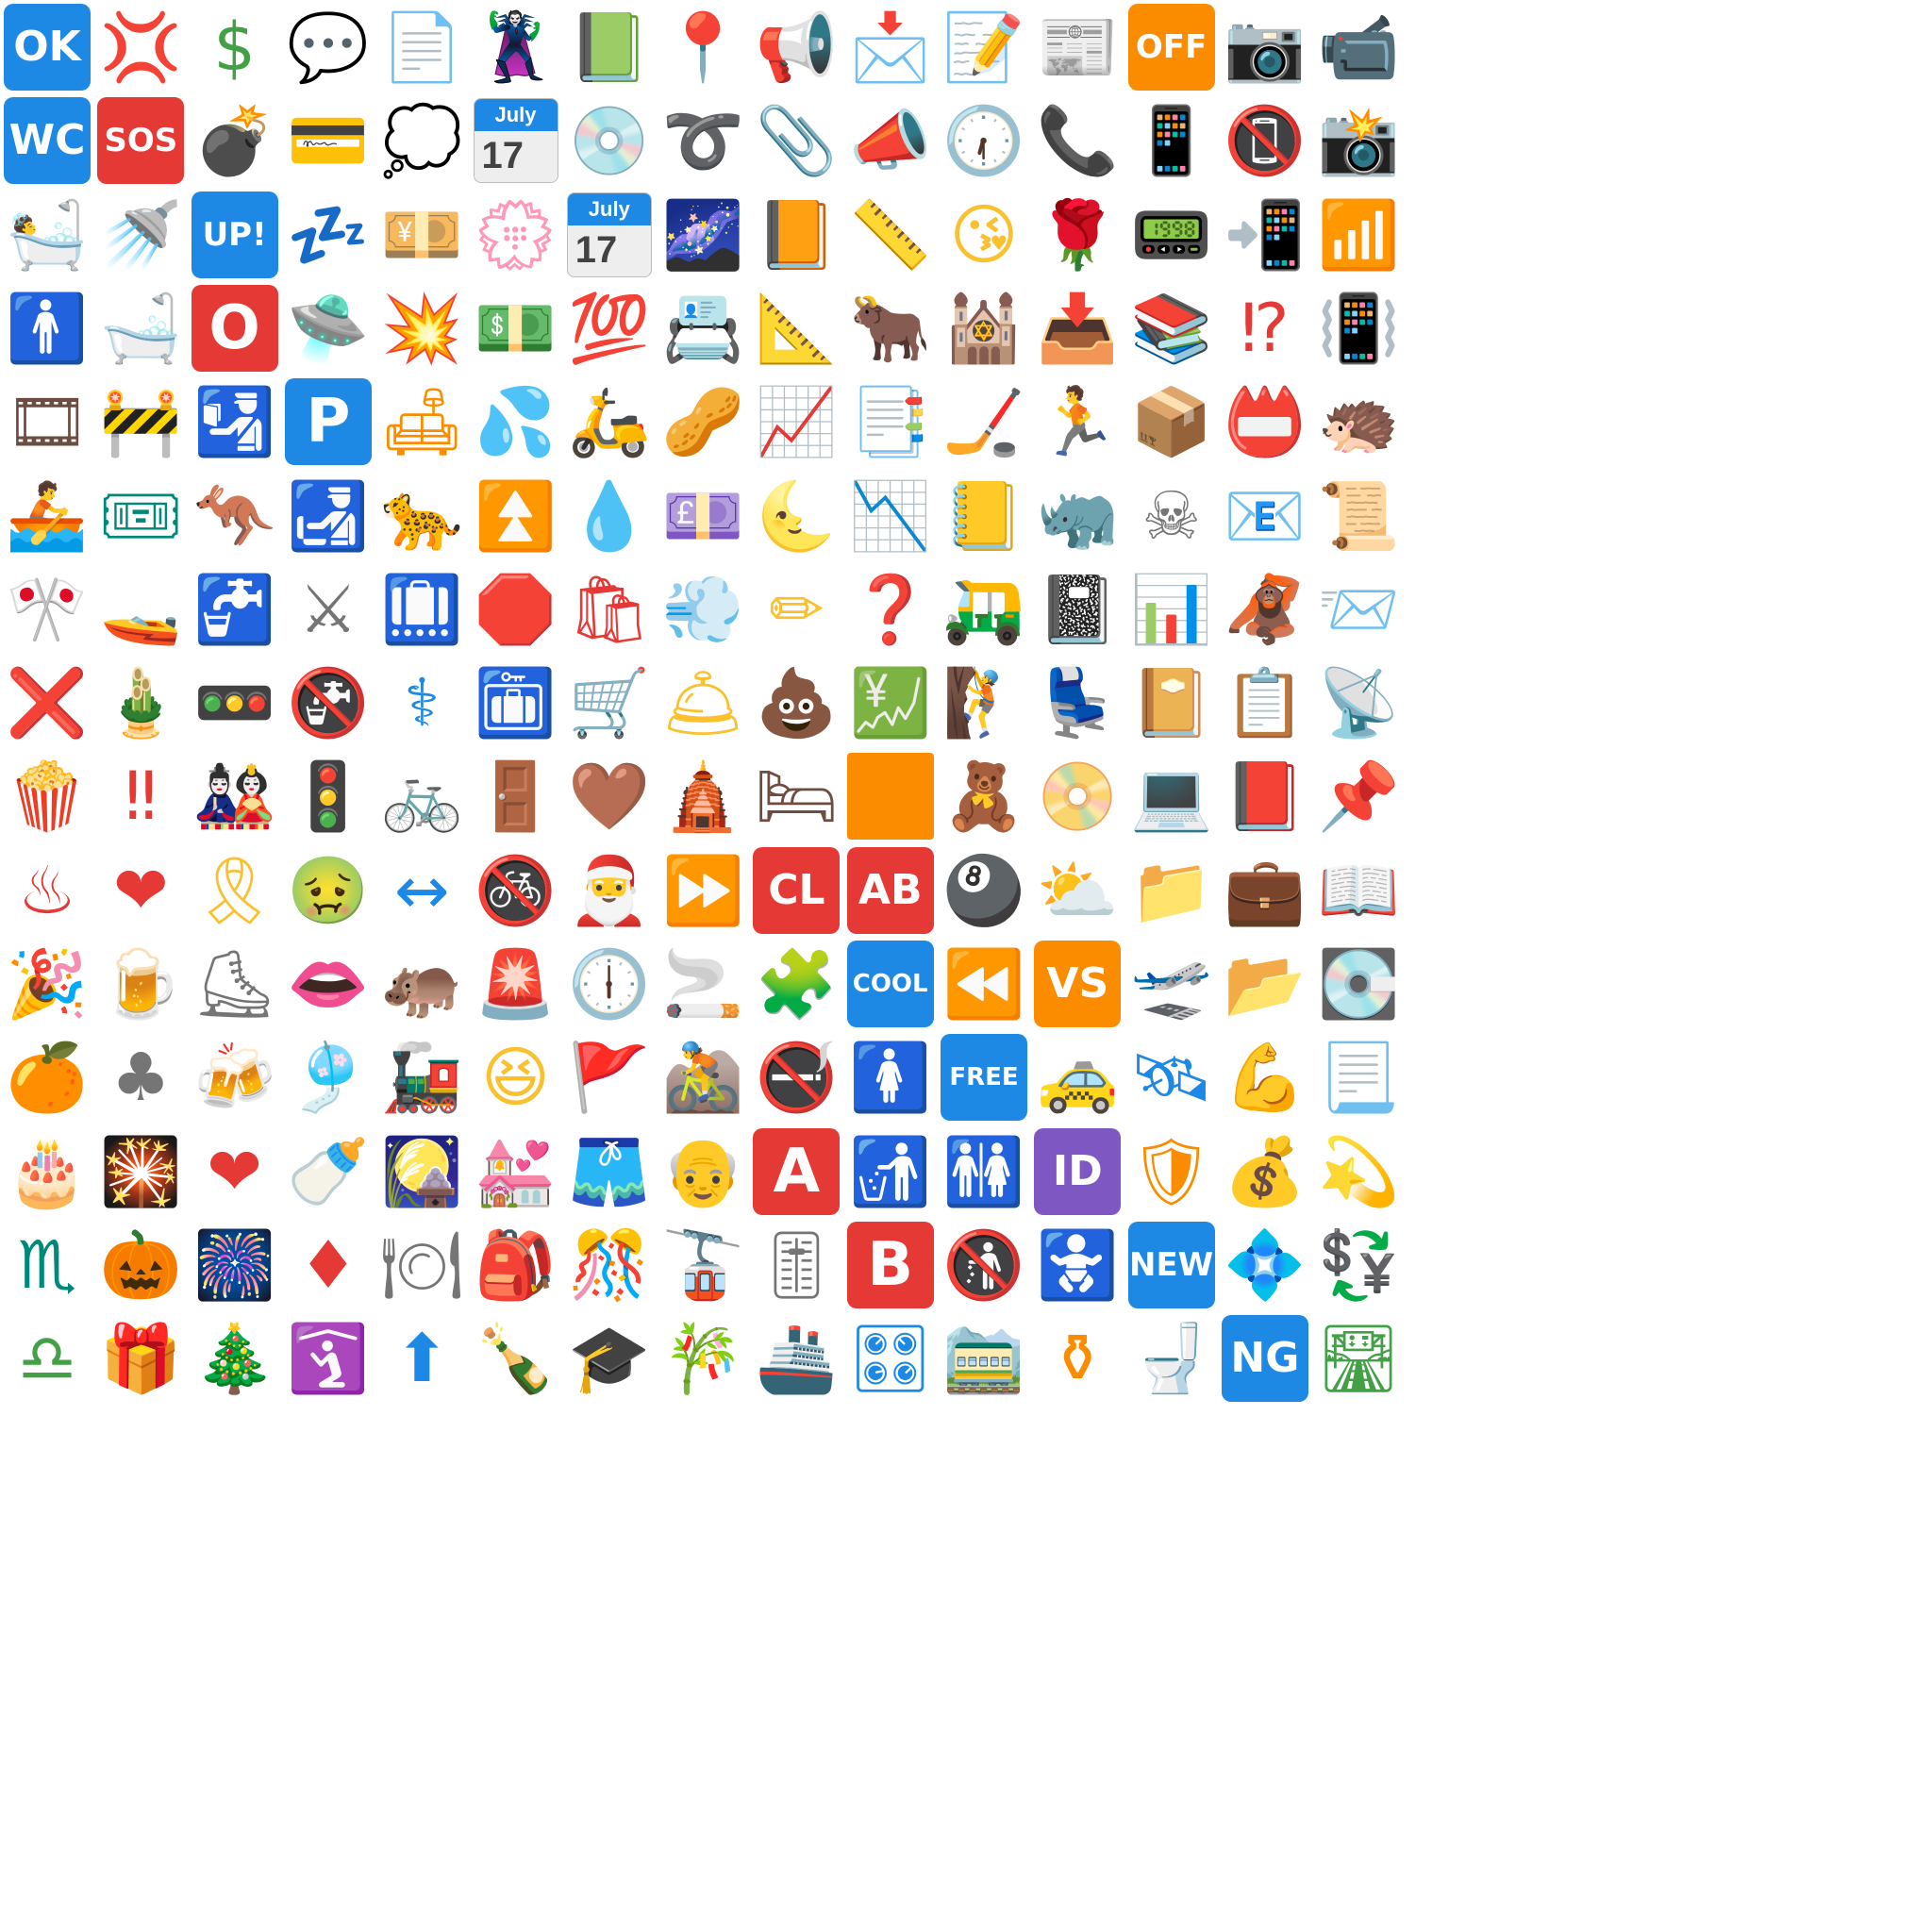 The height and width of the screenshot is (1932, 1932). I want to click on aerial-tramway-icon-glyph: 🚡, so click(703, 1265).